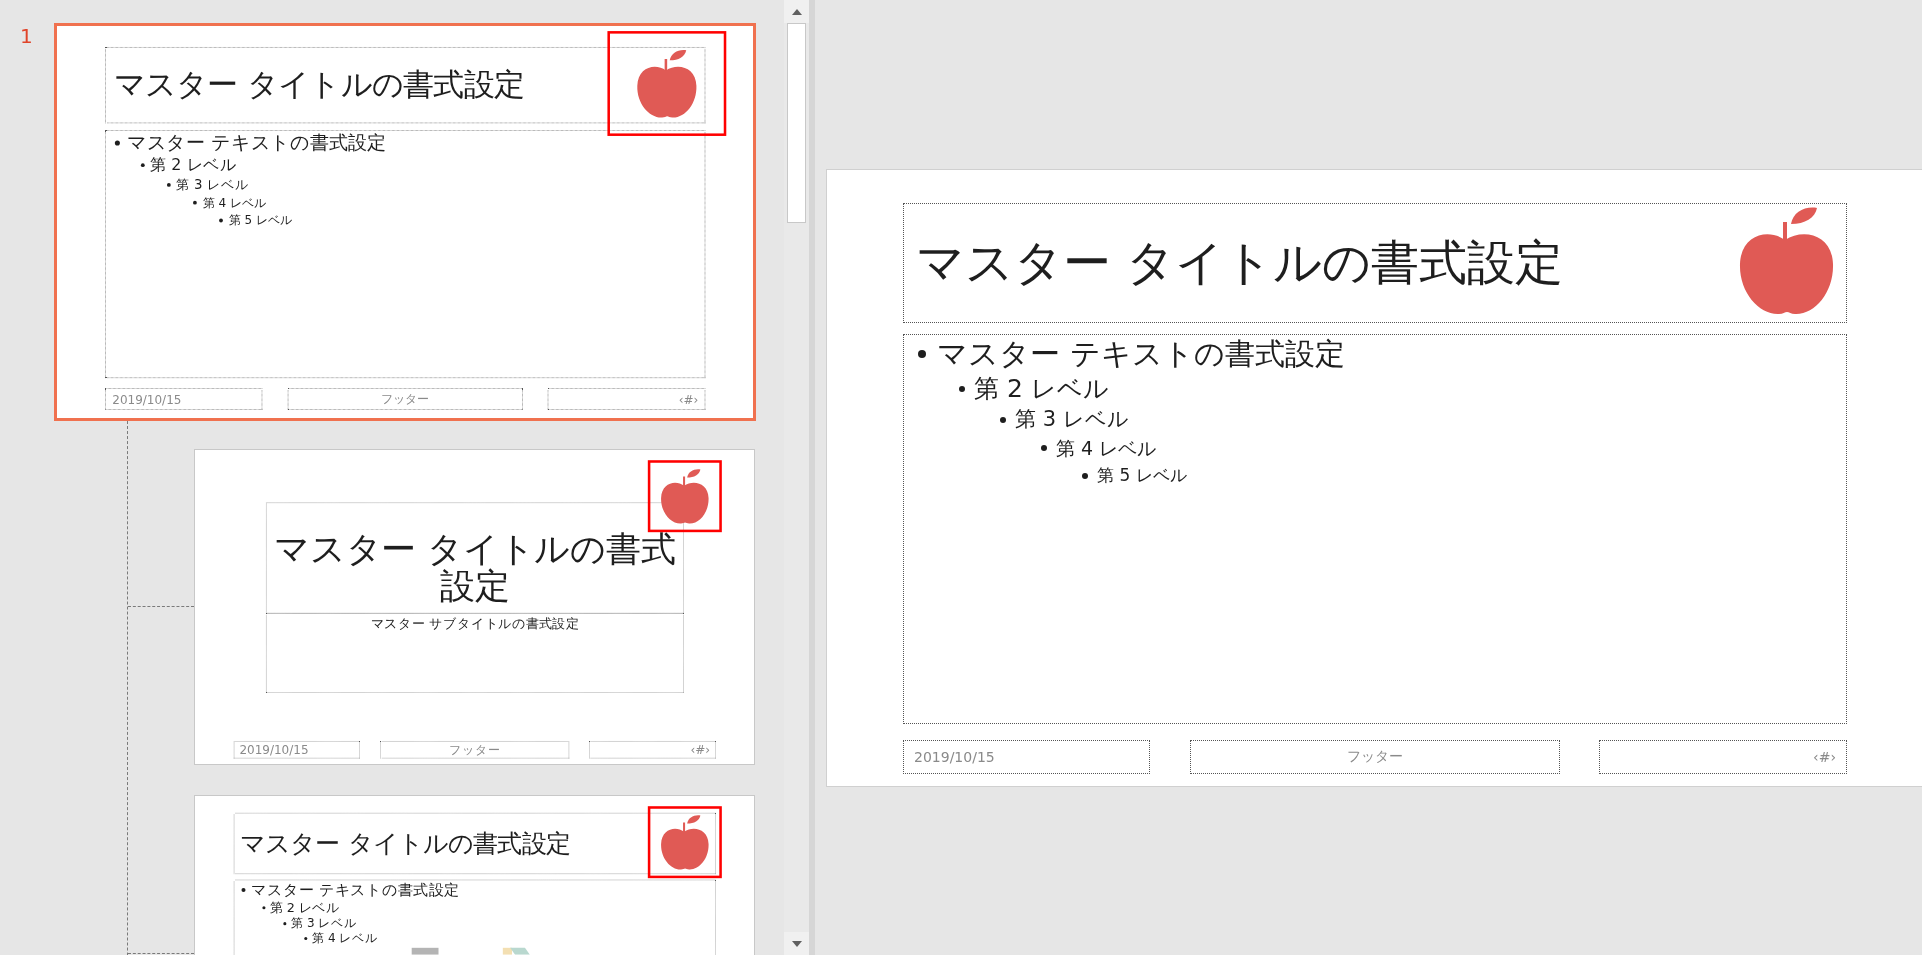 The width and height of the screenshot is (1922, 955). I want to click on slide-thumbnail: マスター タイトルの書式設定 マスター テキストの書式設定 第 2 レベル 第 3 レベル 第 4 レベル, so click(474, 874).